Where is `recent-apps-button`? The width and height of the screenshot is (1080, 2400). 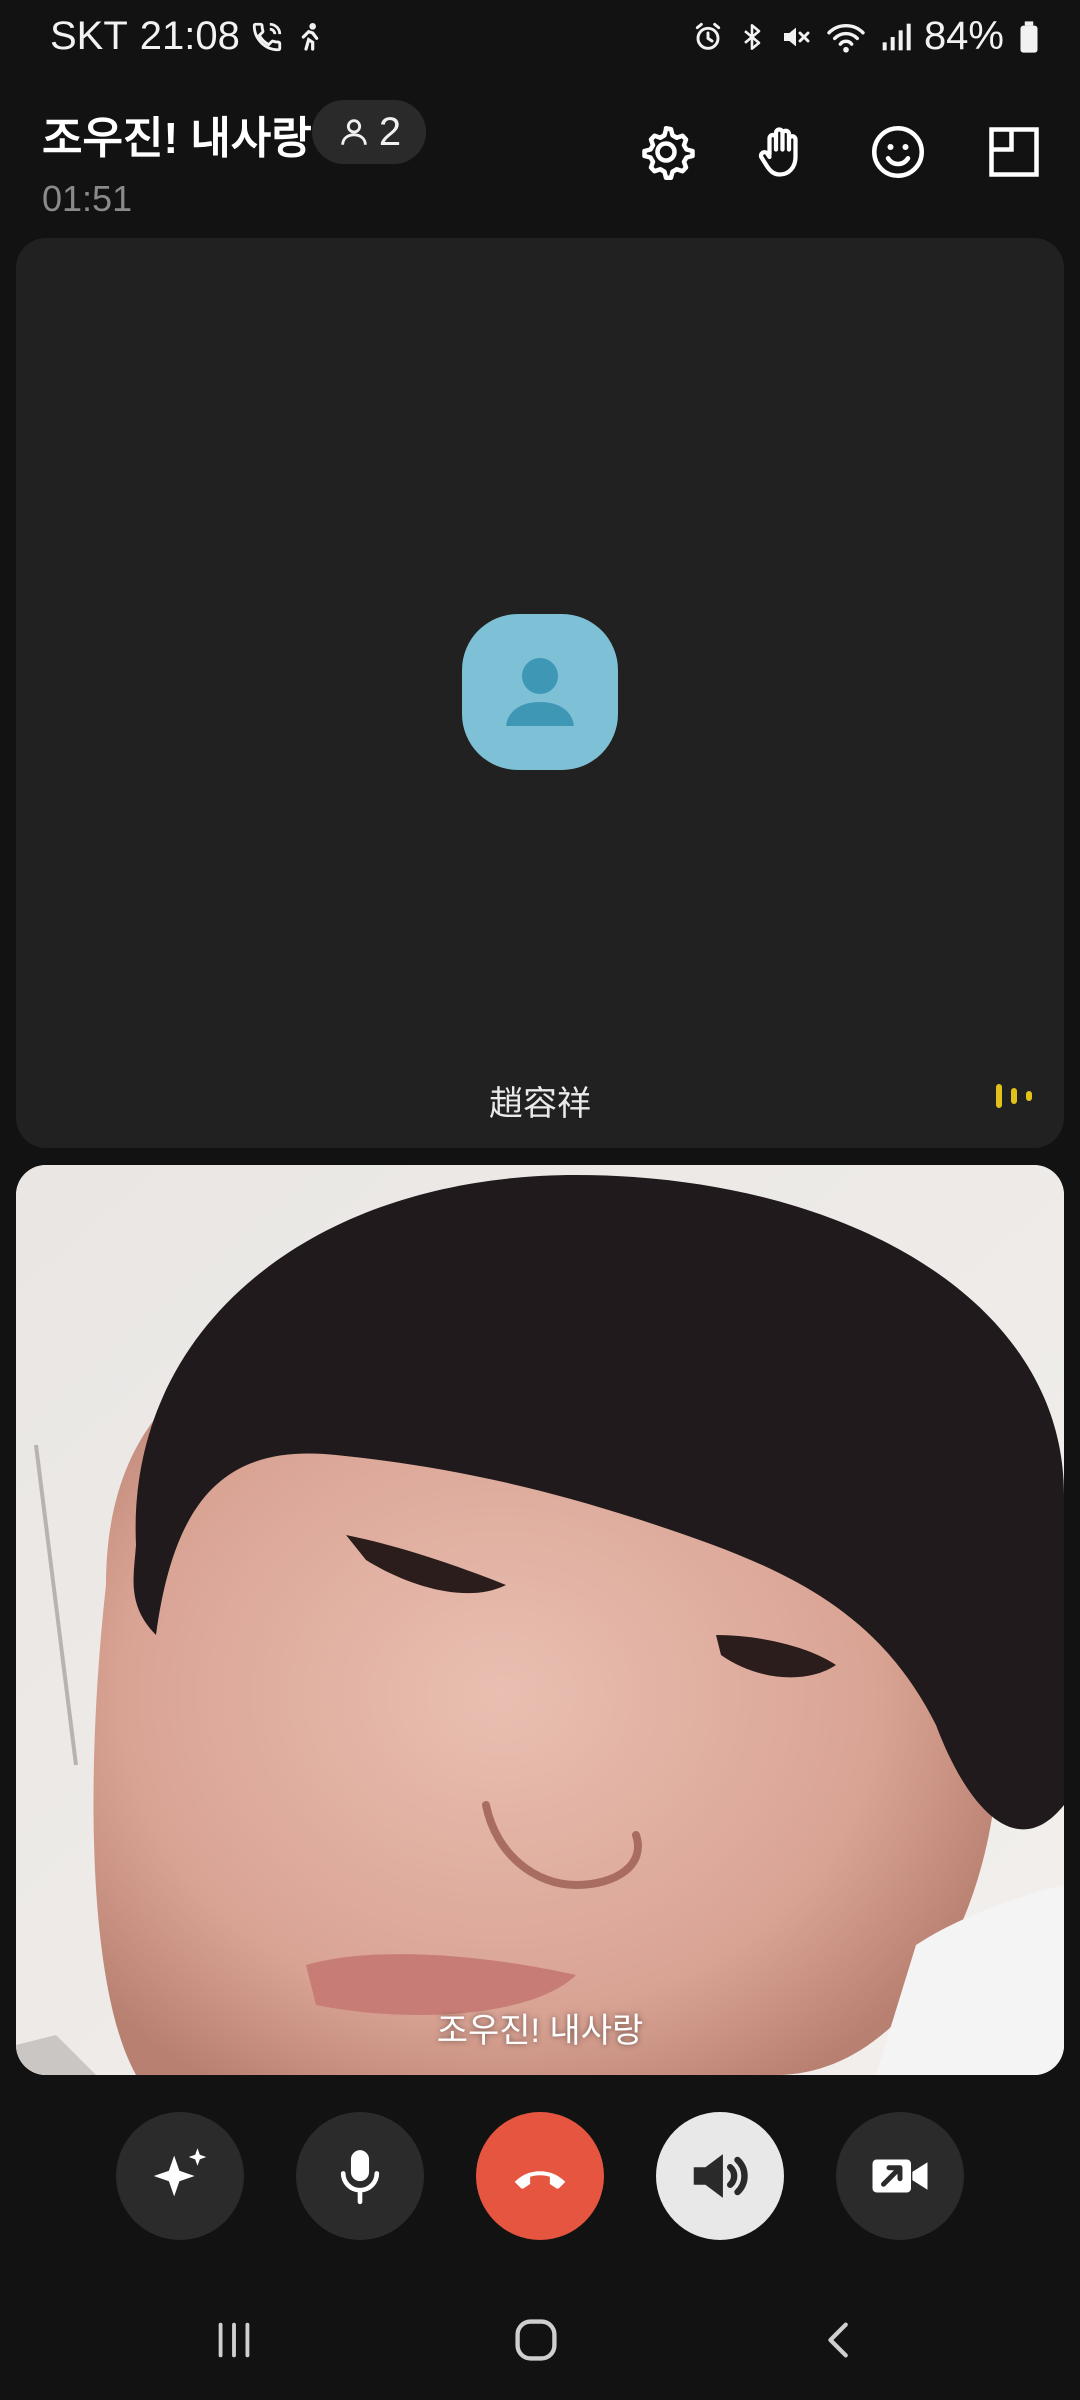 recent-apps-button is located at coordinates (234, 2340).